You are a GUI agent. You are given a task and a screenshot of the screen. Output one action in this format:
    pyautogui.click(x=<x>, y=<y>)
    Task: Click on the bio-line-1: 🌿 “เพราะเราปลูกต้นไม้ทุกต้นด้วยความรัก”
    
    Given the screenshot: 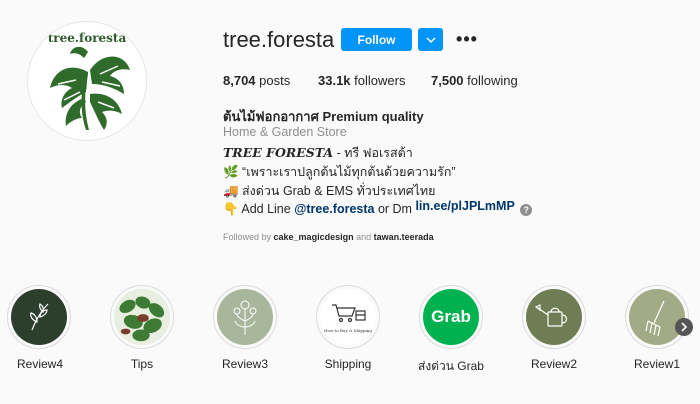 What is the action you would take?
    pyautogui.click(x=339, y=172)
    